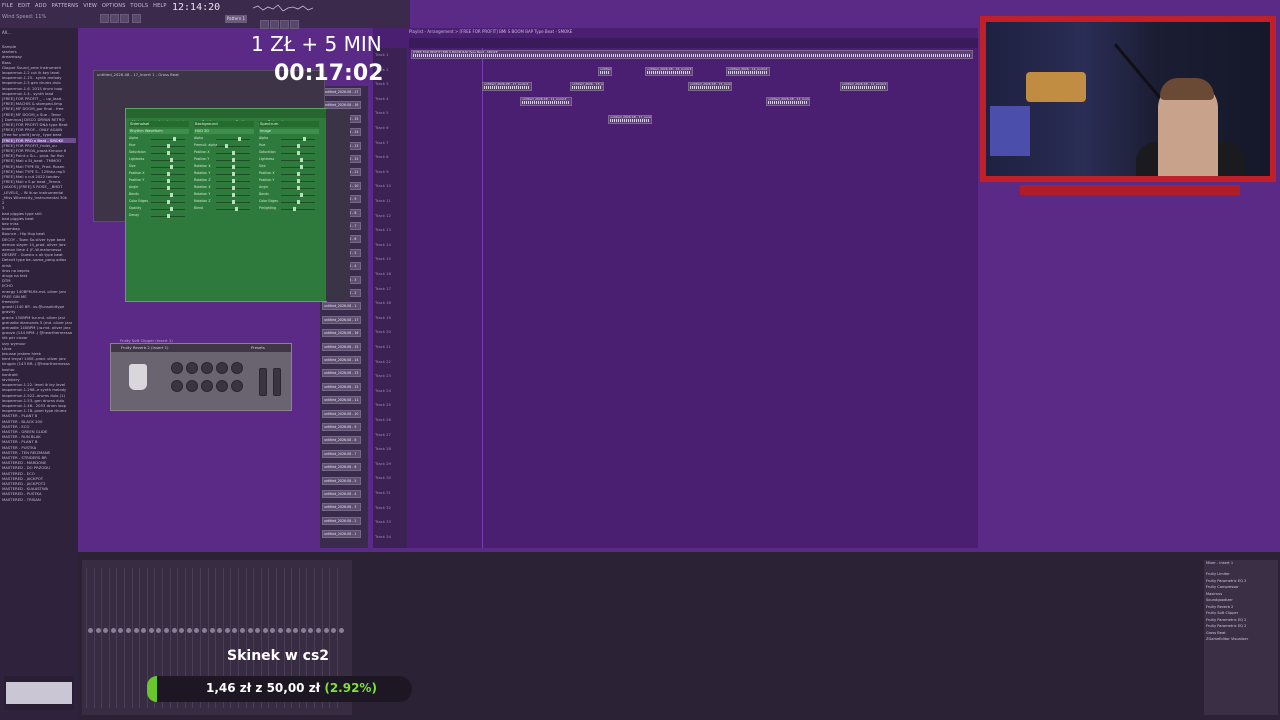 Image resolution: width=1280 pixels, height=720 pixels. What do you see at coordinates (7, 6) in the screenshot?
I see `menu-item-file: FILE` at bounding box center [7, 6].